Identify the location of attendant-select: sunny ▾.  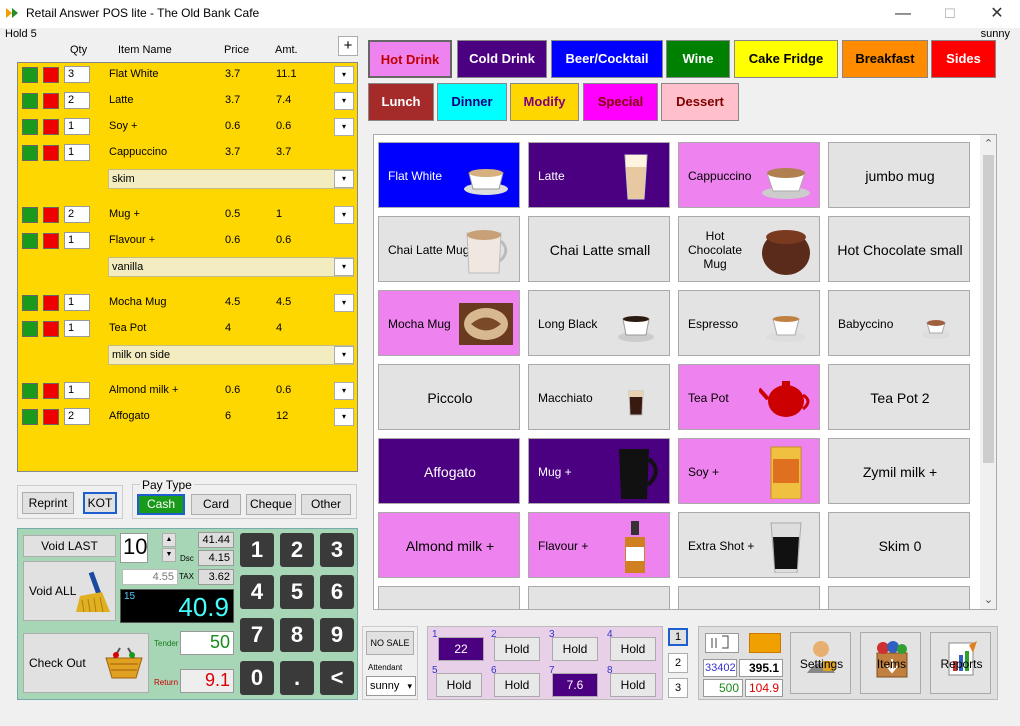
(391, 686).